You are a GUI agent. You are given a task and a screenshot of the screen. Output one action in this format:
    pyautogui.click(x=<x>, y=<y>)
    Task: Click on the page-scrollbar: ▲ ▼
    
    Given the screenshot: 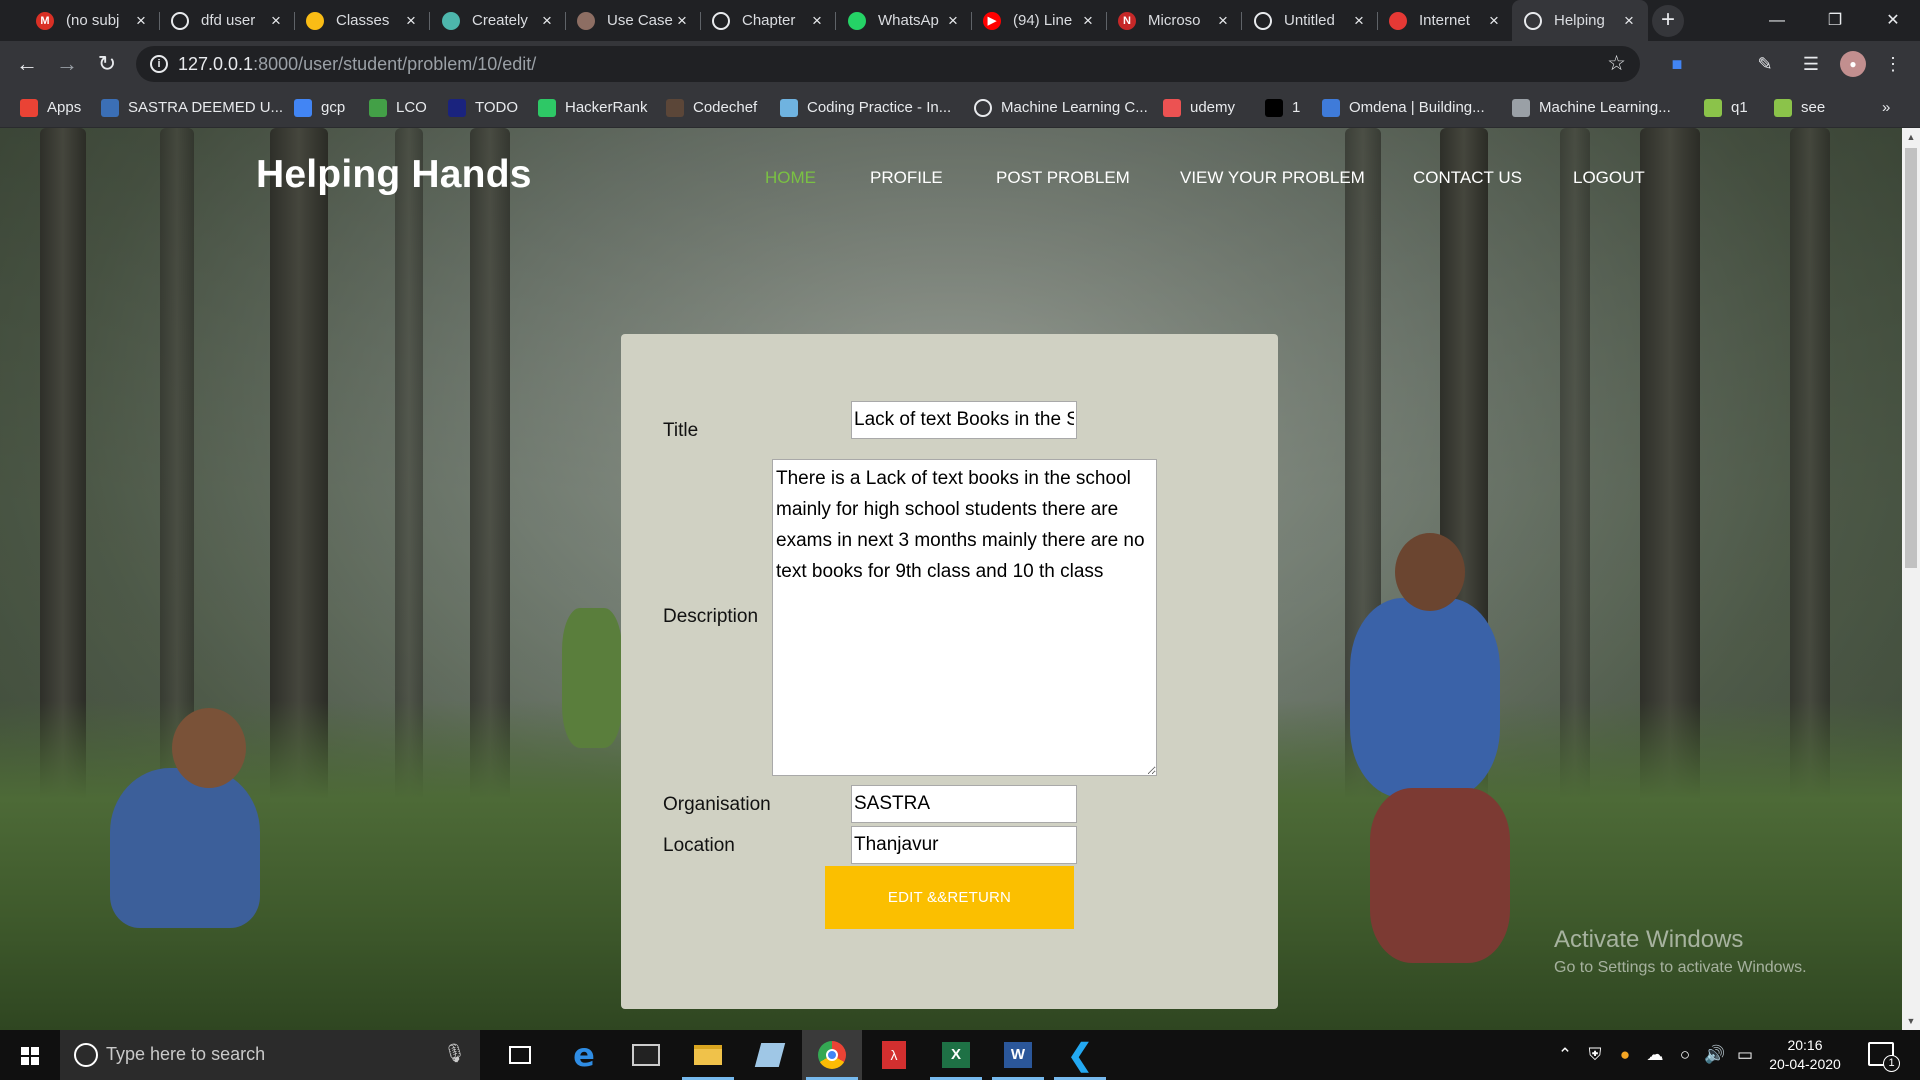 What is the action you would take?
    pyautogui.click(x=1911, y=579)
    